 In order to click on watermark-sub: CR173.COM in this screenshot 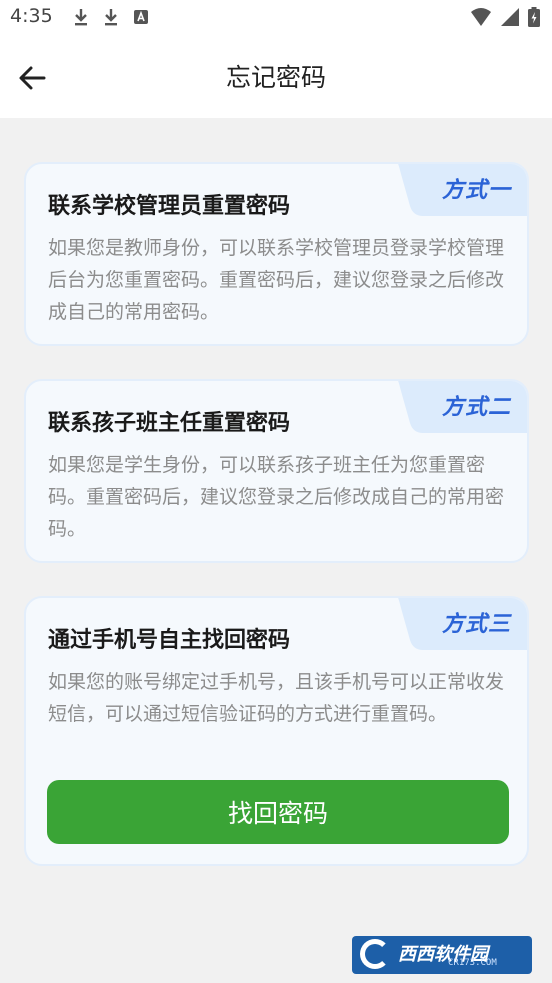, I will do `click(472, 963)`.